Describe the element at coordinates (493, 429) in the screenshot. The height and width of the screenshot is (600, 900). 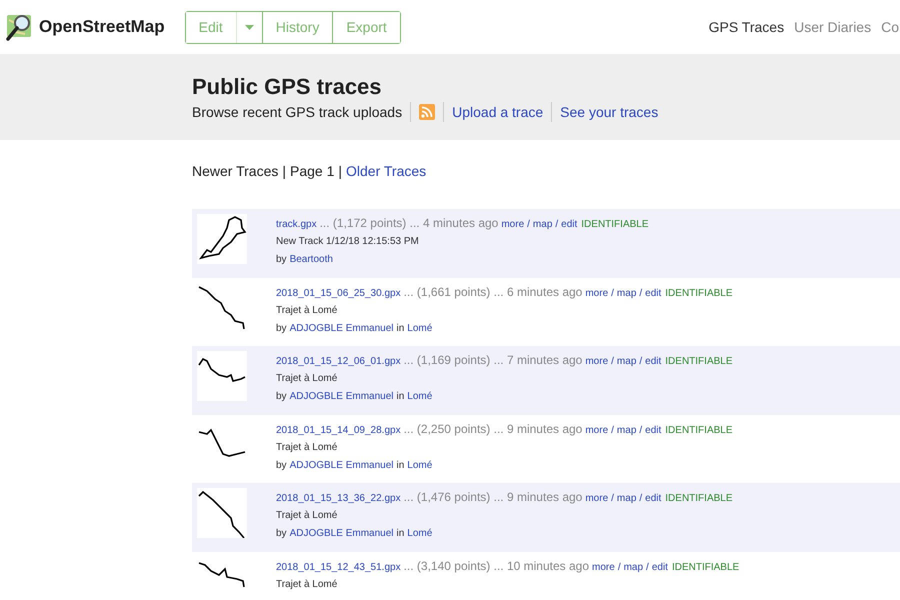
I see `trace-meta: ... (2,250 points) ... 9 minutes ago` at that location.